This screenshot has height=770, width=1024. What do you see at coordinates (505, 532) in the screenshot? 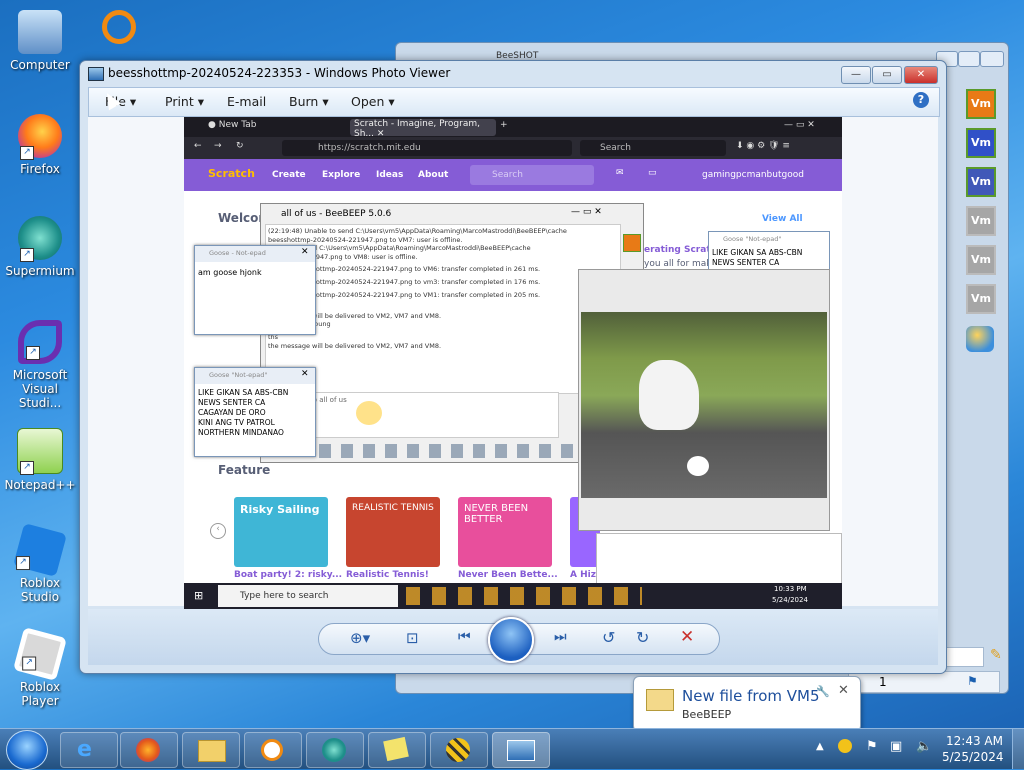
I see `project-tile: NEVER BEEN BETTER` at bounding box center [505, 532].